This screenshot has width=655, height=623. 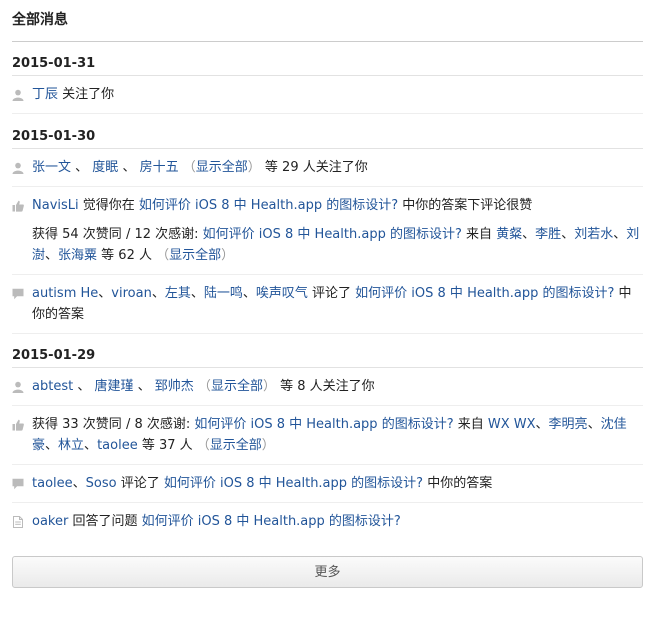 I want to click on user-link: 陆一鸣, so click(x=223, y=293).